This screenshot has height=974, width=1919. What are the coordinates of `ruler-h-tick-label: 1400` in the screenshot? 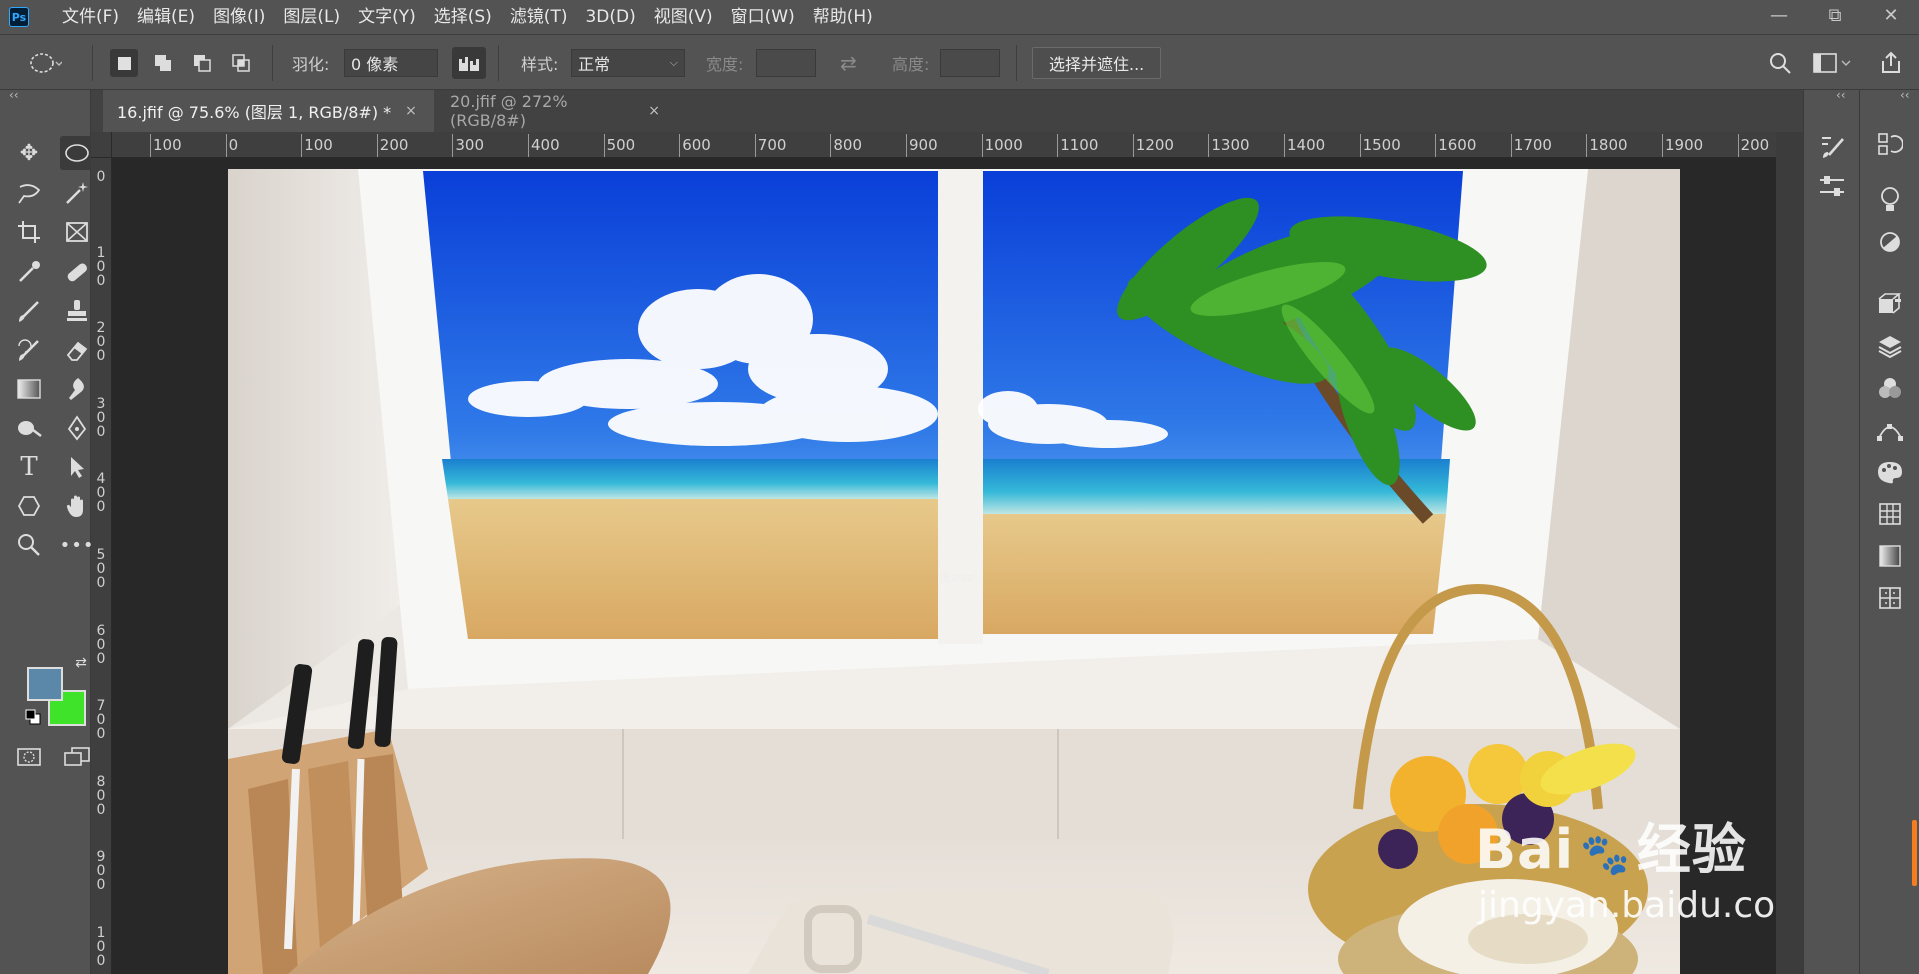 It's located at (1306, 145).